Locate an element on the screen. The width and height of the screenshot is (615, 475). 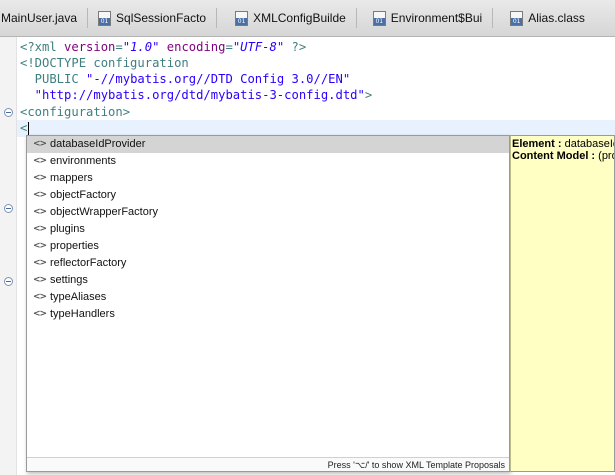
proposal-label: objectFactory is located at coordinates (83, 195).